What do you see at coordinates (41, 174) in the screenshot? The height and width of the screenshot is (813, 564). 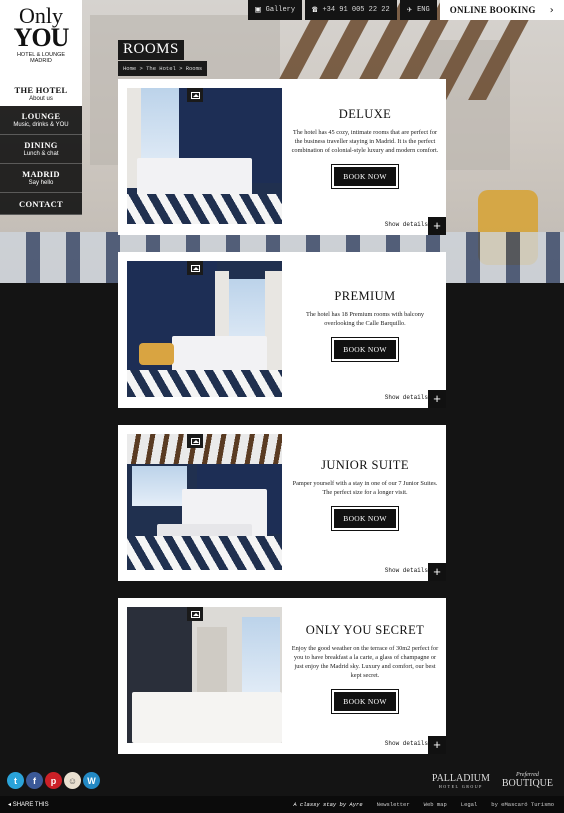 I see `nav-item-title: MADRID` at bounding box center [41, 174].